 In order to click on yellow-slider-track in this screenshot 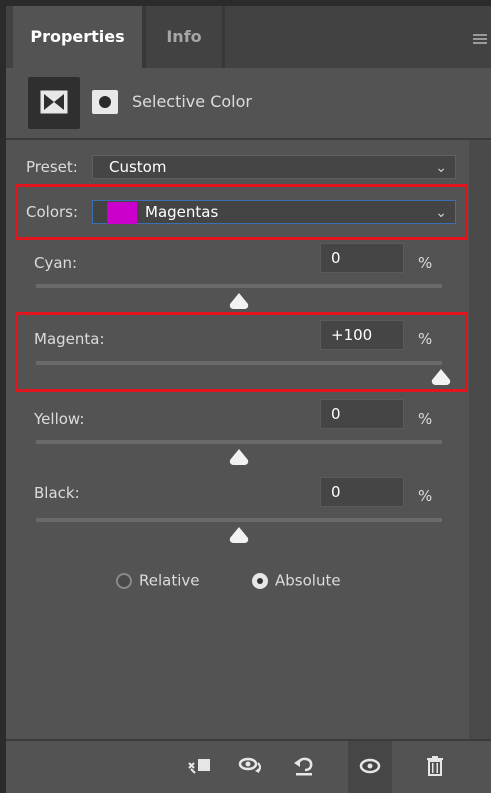, I will do `click(239, 442)`.